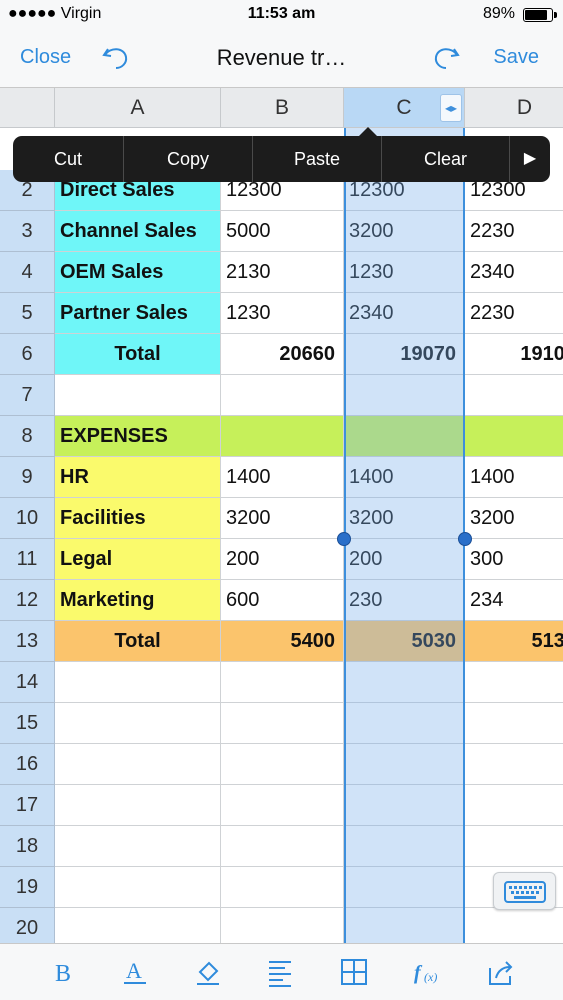 The image size is (563, 1000). What do you see at coordinates (514, 477) in the screenshot?
I see `cell-d9: 1400` at bounding box center [514, 477].